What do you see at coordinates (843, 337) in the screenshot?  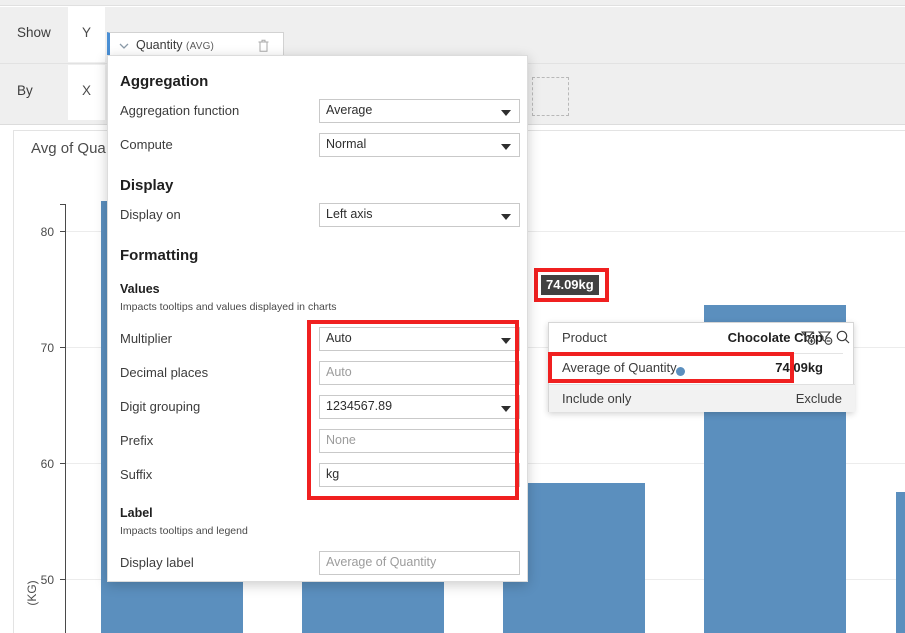 I see `search-icon` at bounding box center [843, 337].